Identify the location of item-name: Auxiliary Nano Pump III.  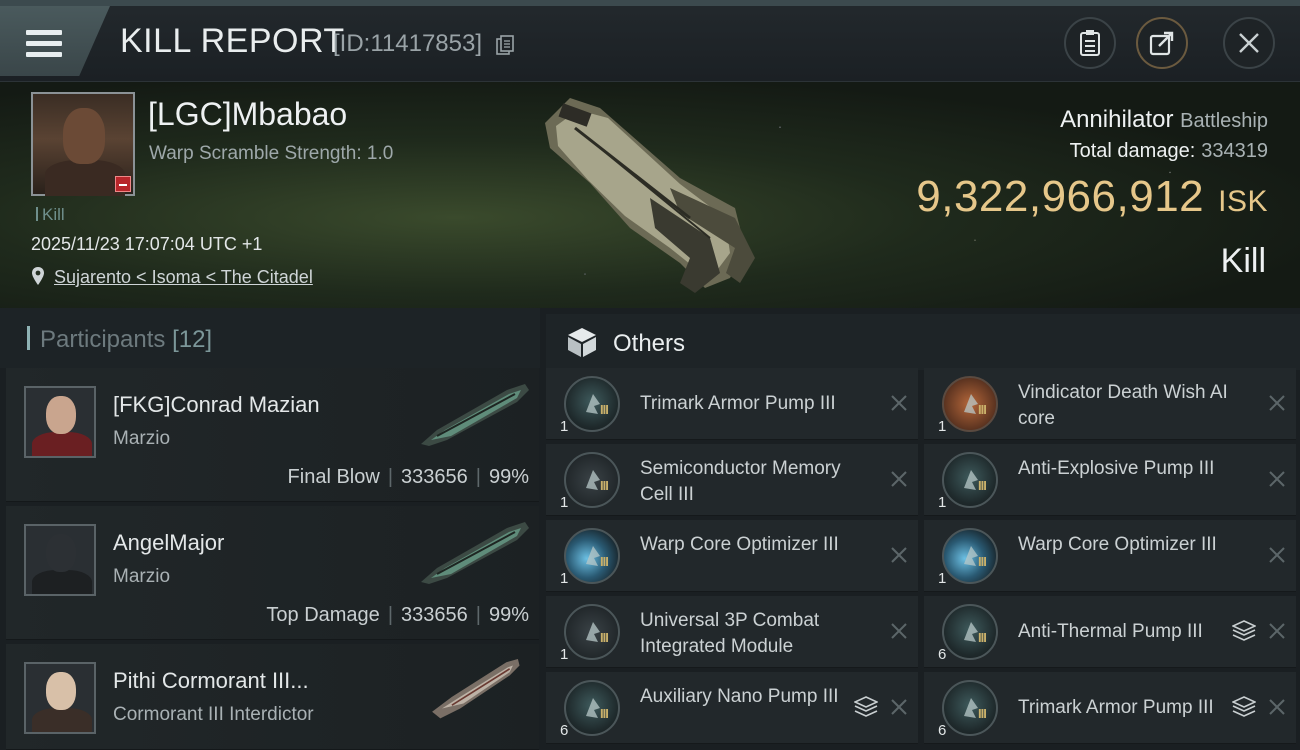
(739, 696).